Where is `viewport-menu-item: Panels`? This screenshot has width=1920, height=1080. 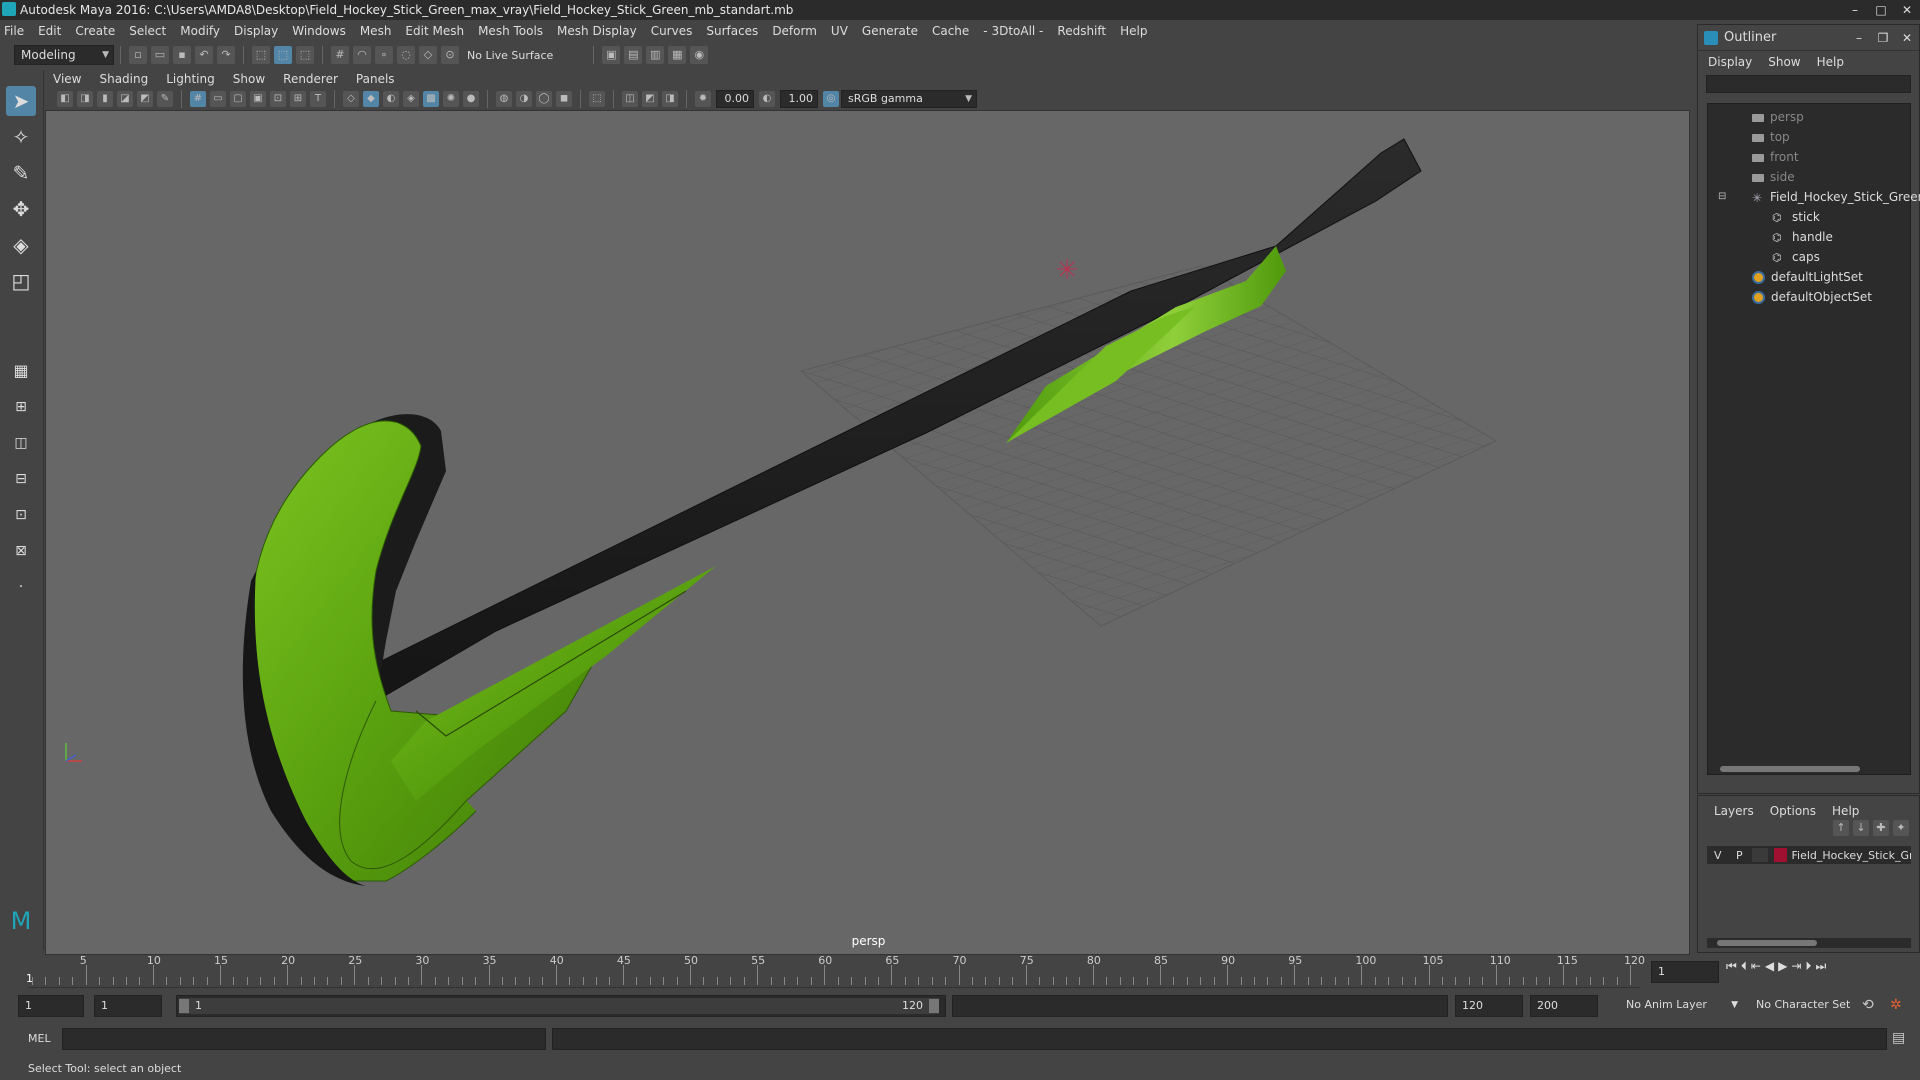
viewport-menu-item: Panels is located at coordinates (375, 79).